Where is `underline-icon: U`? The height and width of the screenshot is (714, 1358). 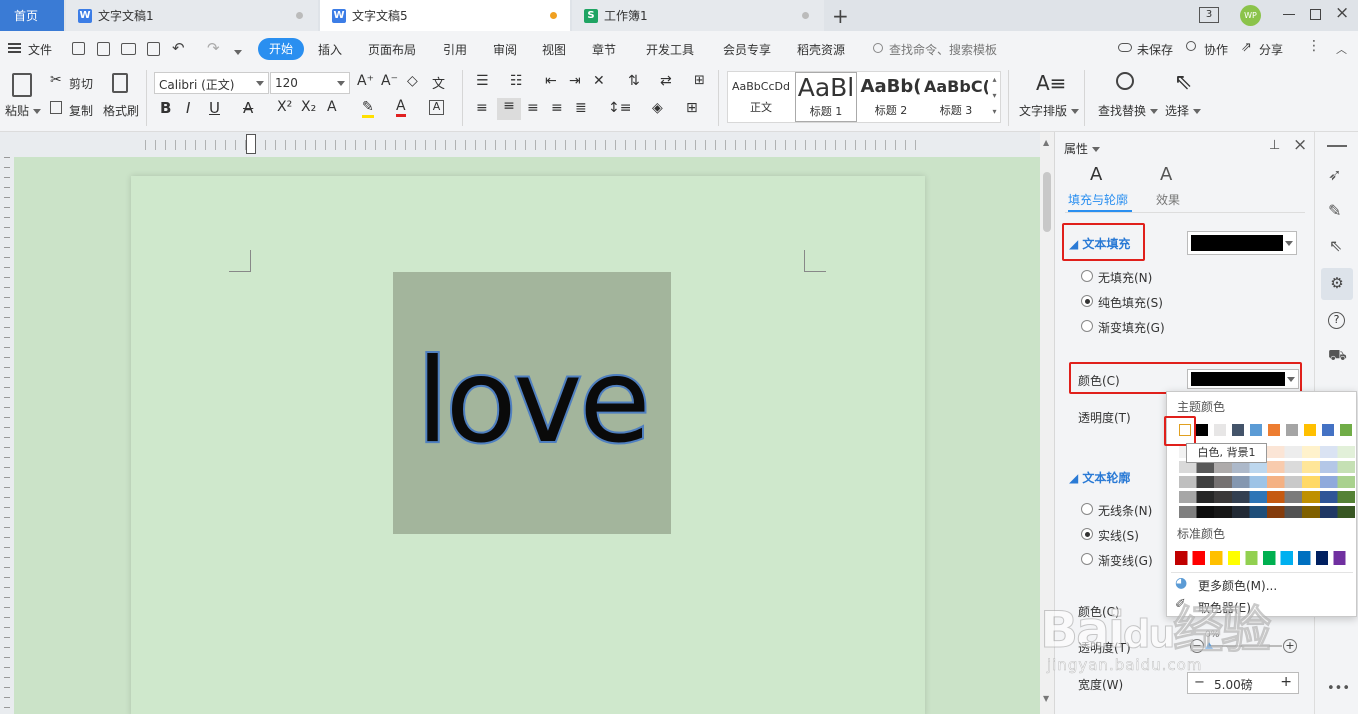 underline-icon: U is located at coordinates (214, 108).